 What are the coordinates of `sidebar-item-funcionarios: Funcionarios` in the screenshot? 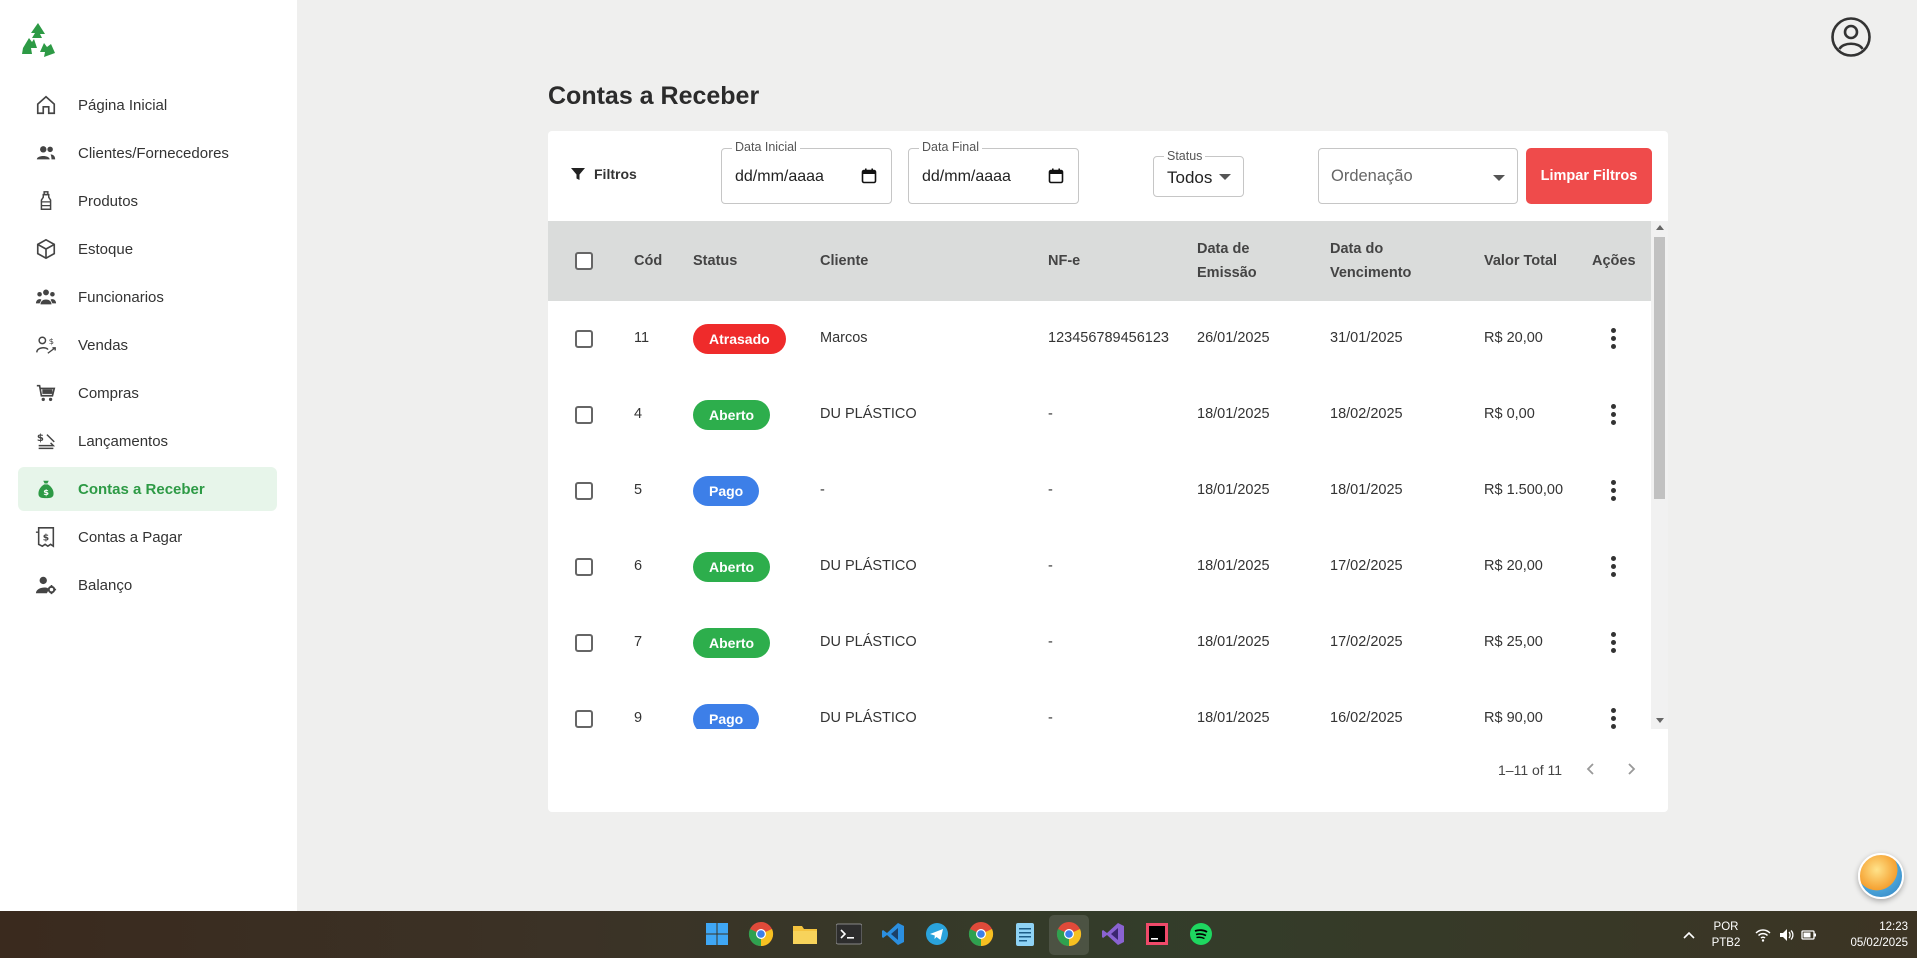 It's located at (147, 297).